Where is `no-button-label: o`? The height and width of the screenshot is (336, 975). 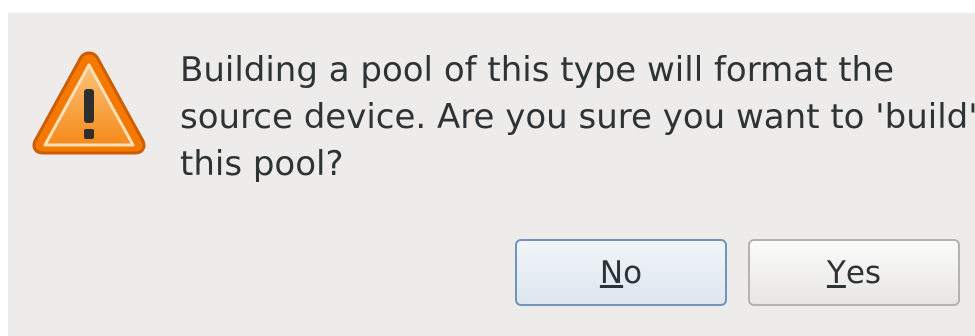 no-button-label: o is located at coordinates (633, 272).